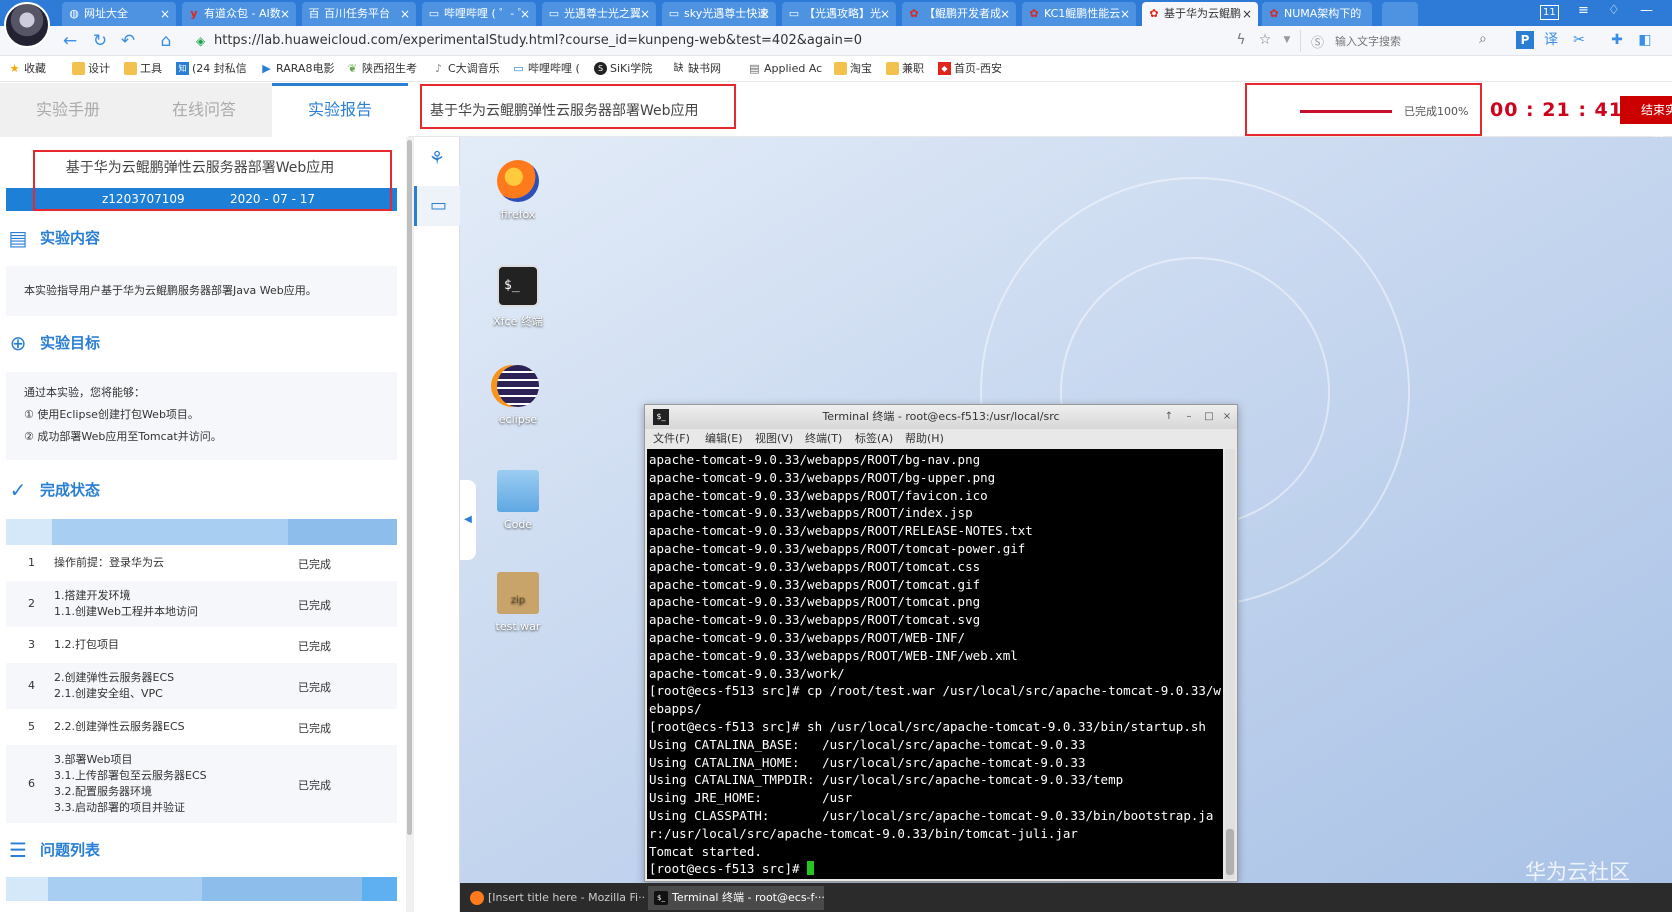  Describe the element at coordinates (1614, 10) in the screenshot. I see `skin-icon: ♢` at that location.